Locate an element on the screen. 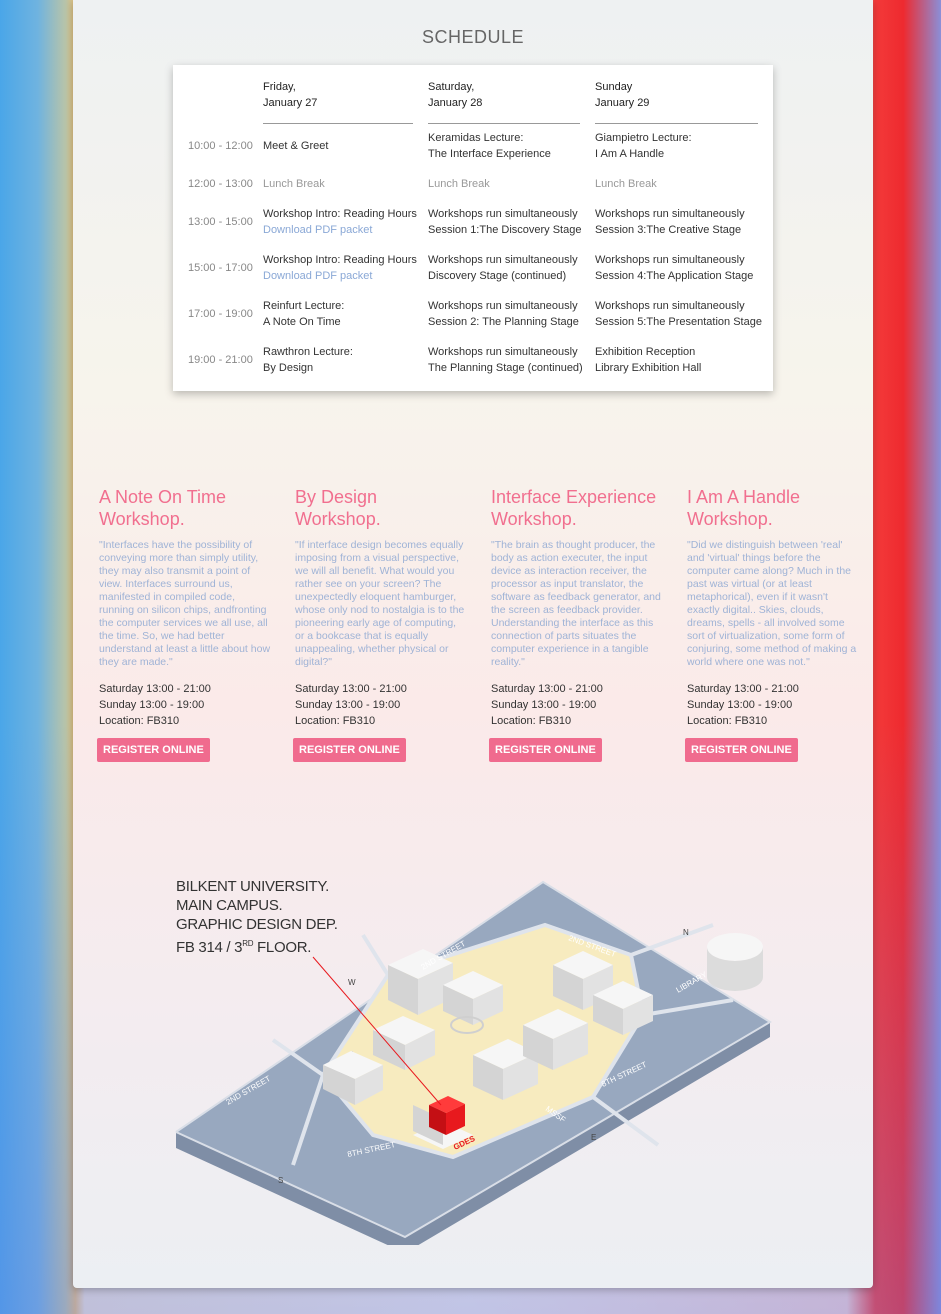 This screenshot has height=1314, width=941. schedule-cell: Rawthron Lecture: By Design is located at coordinates (308, 360).